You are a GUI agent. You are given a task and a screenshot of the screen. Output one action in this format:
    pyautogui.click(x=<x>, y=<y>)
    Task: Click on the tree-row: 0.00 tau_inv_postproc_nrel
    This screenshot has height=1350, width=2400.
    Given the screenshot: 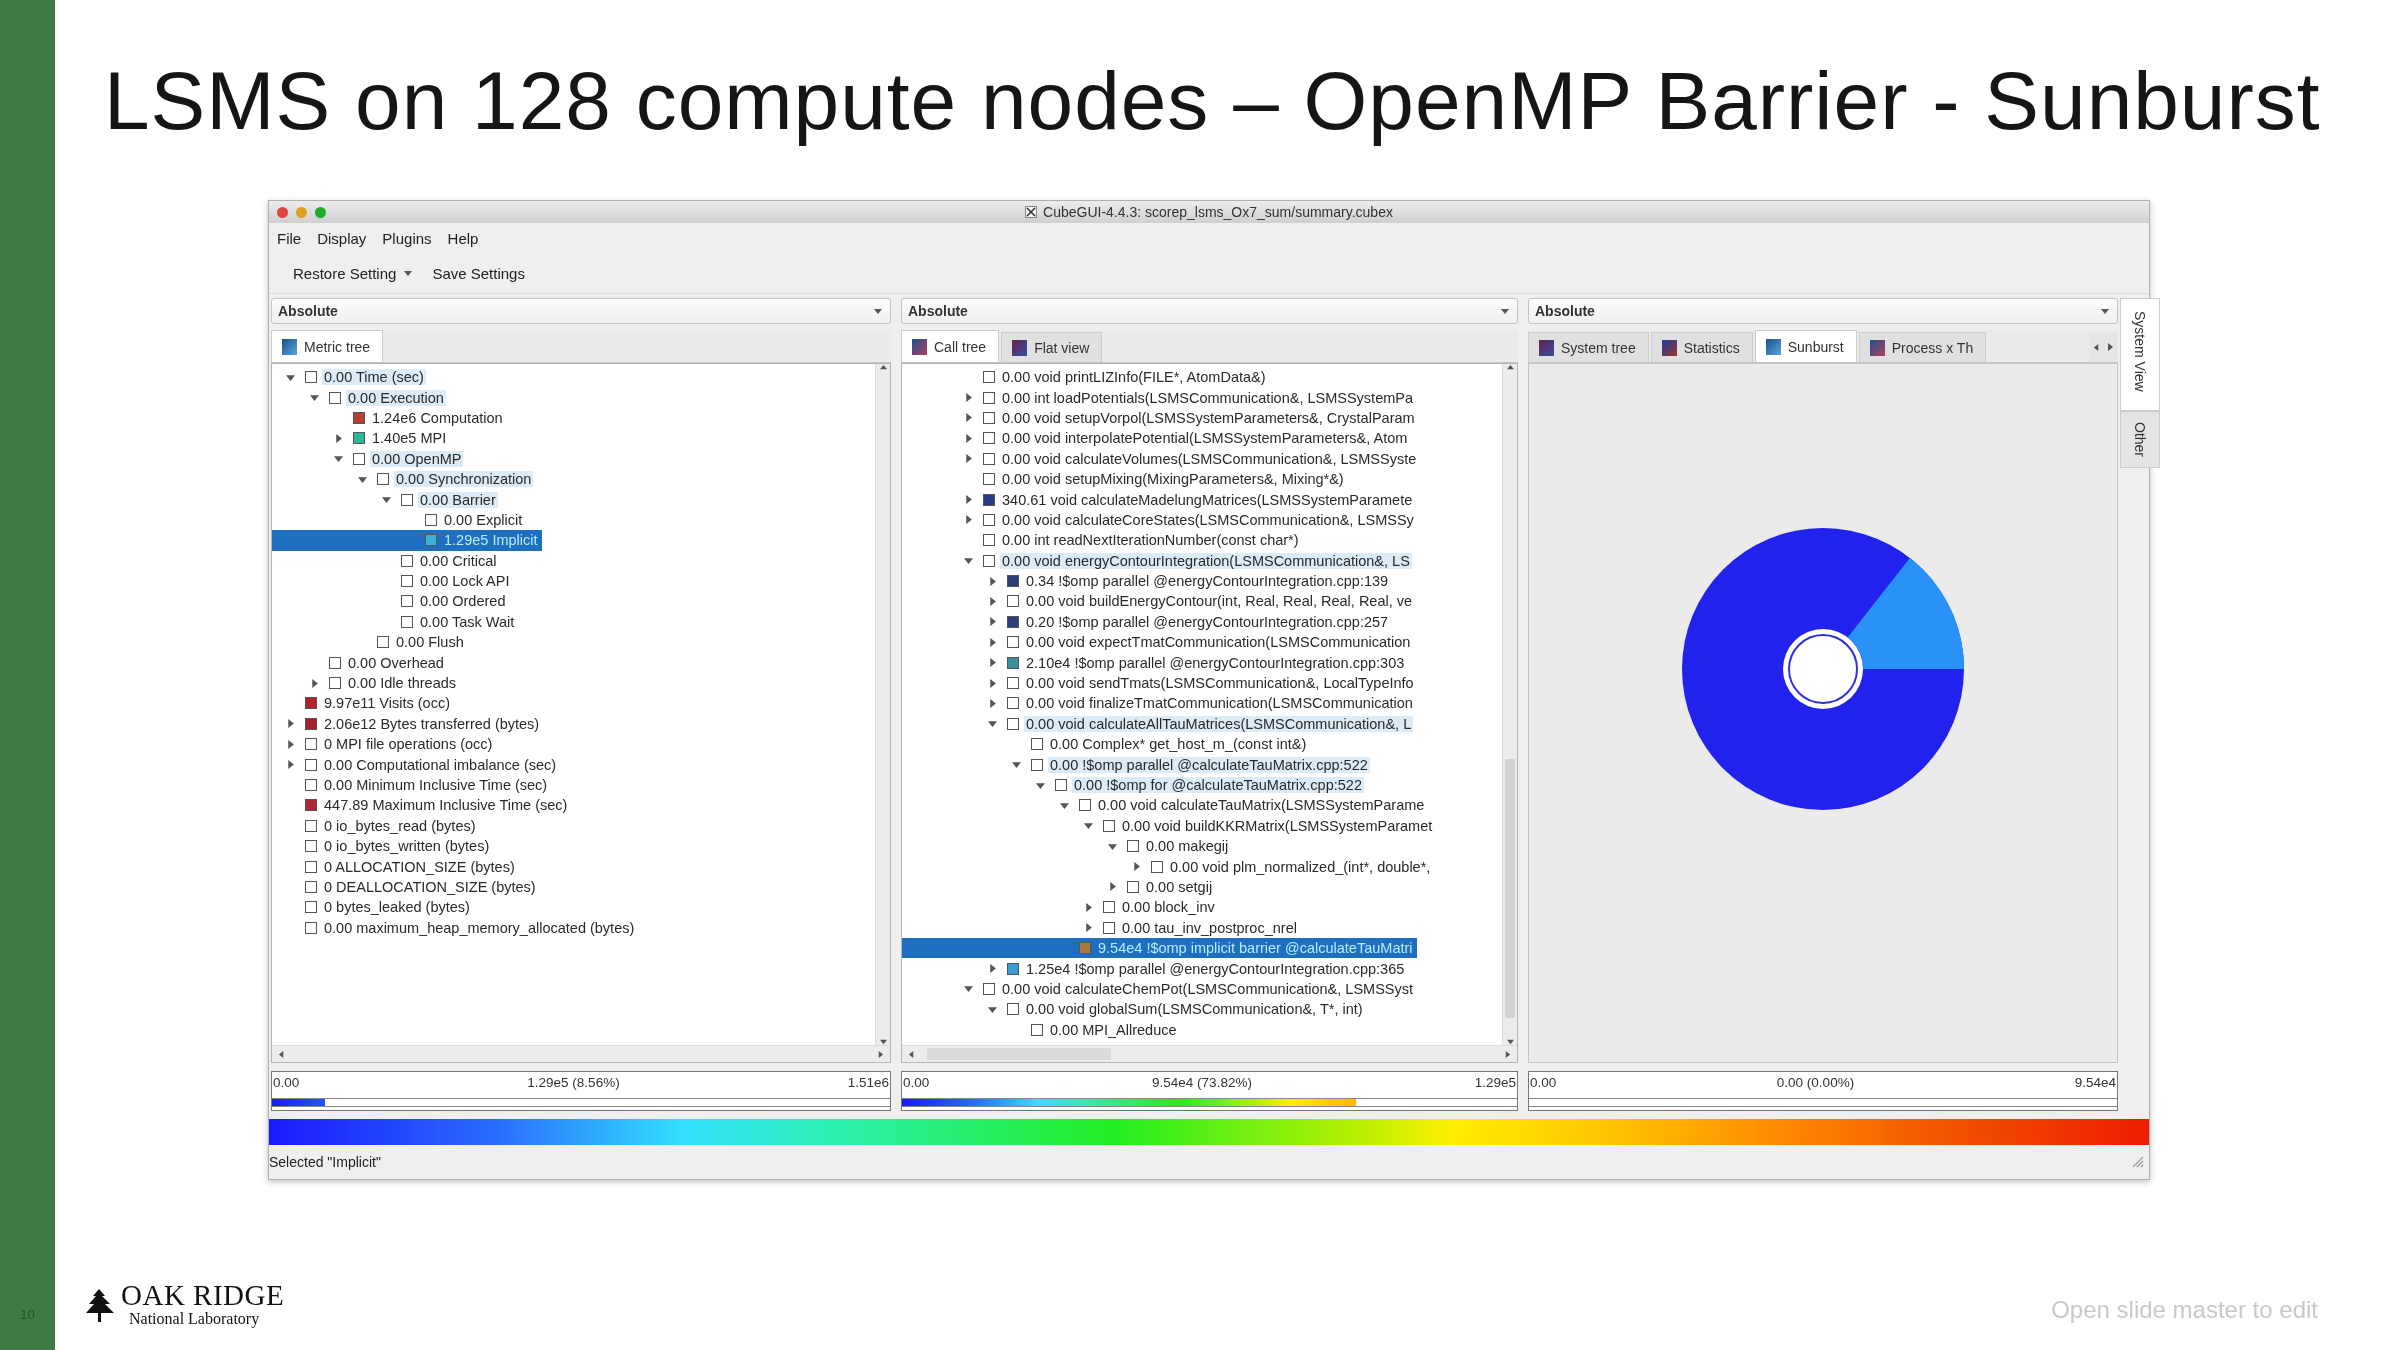 What is the action you would take?
    pyautogui.click(x=1101, y=927)
    